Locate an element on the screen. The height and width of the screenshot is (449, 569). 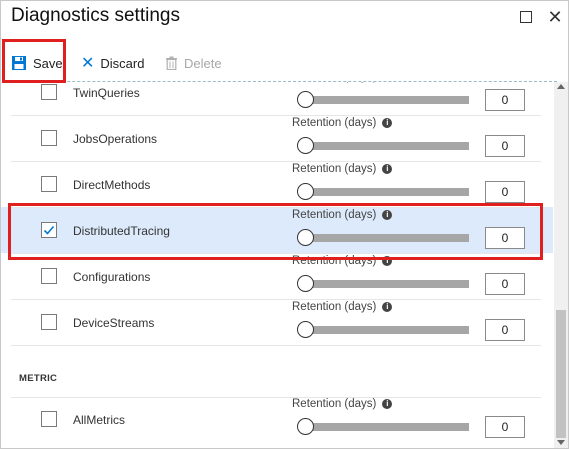
scrollbar-thumb is located at coordinates (561, 374).